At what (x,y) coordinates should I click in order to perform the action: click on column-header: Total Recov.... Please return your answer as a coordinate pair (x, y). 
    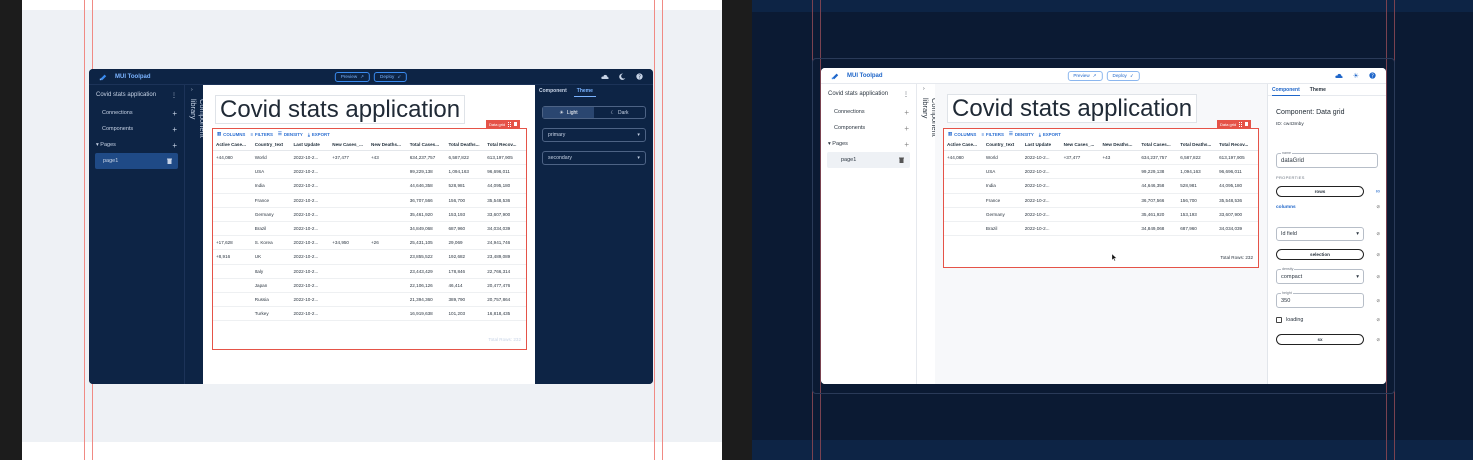
    Looking at the image, I should click on (1237, 144).